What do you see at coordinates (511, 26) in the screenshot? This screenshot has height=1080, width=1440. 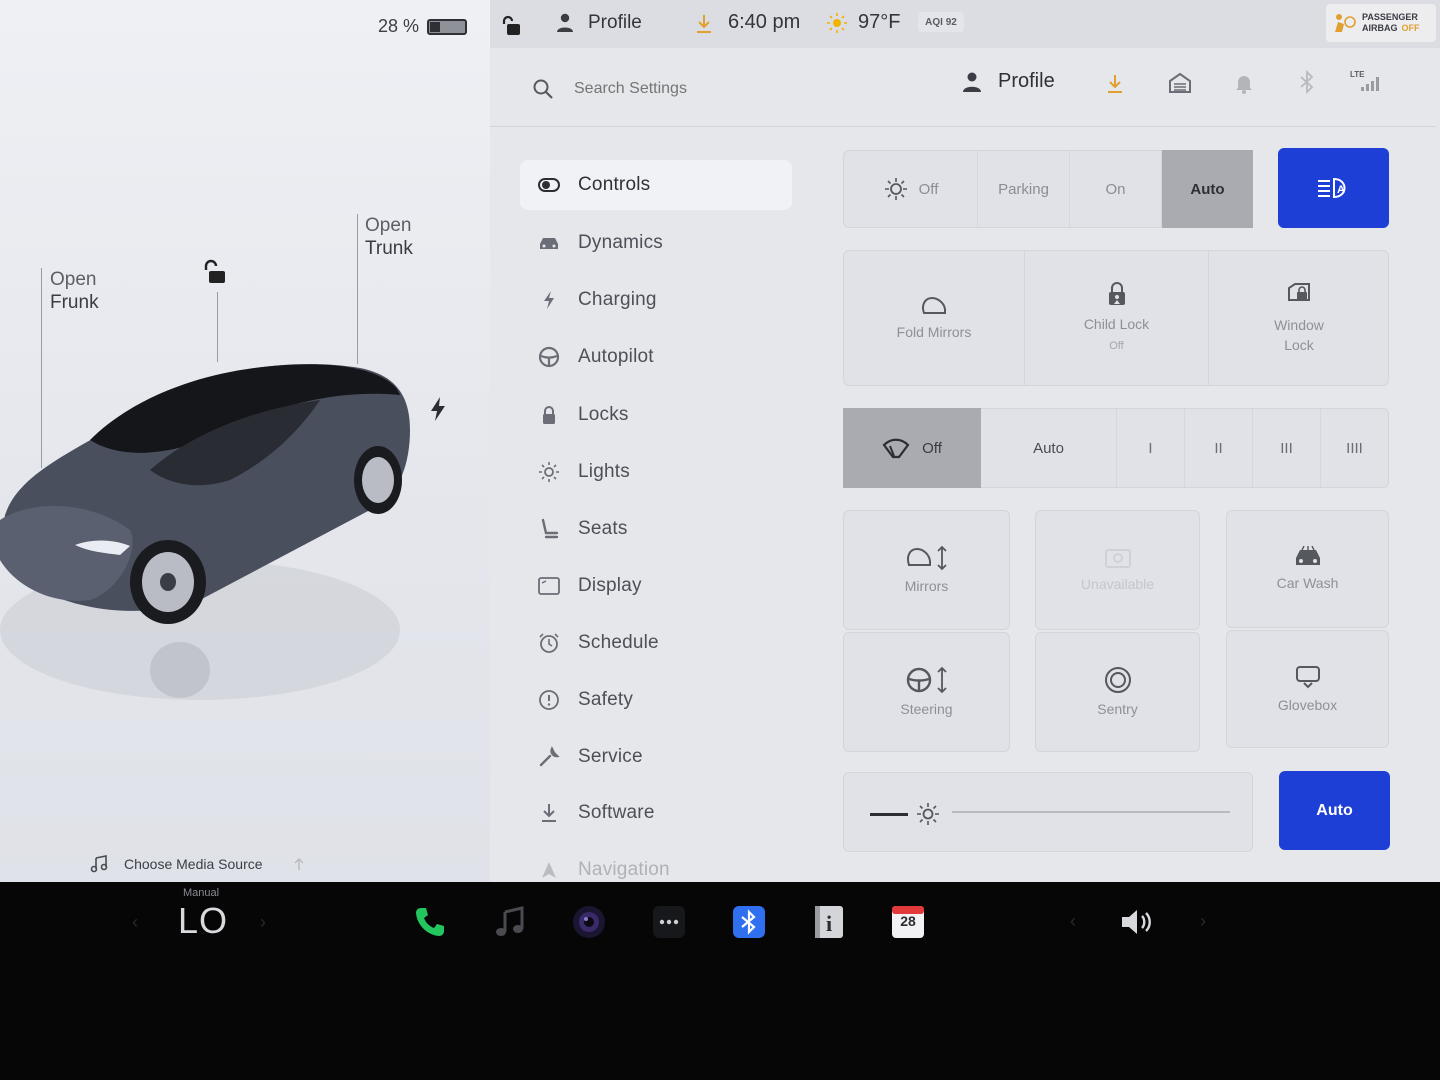 I see `lock-status-icon` at bounding box center [511, 26].